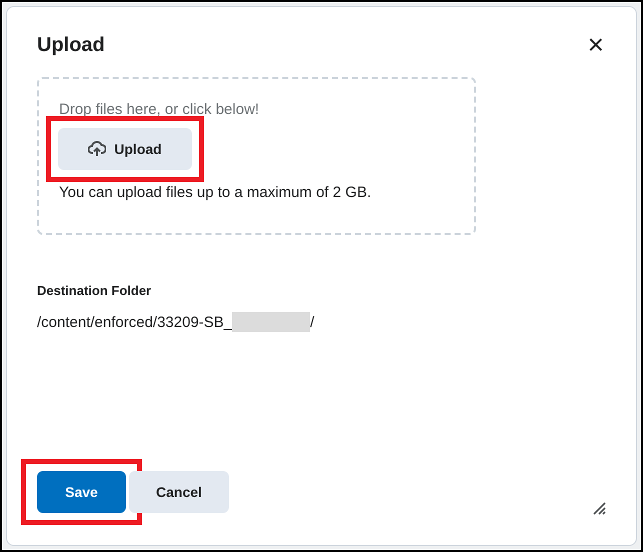 The image size is (643, 552). What do you see at coordinates (179, 492) in the screenshot?
I see `cancel-button: Cancel` at bounding box center [179, 492].